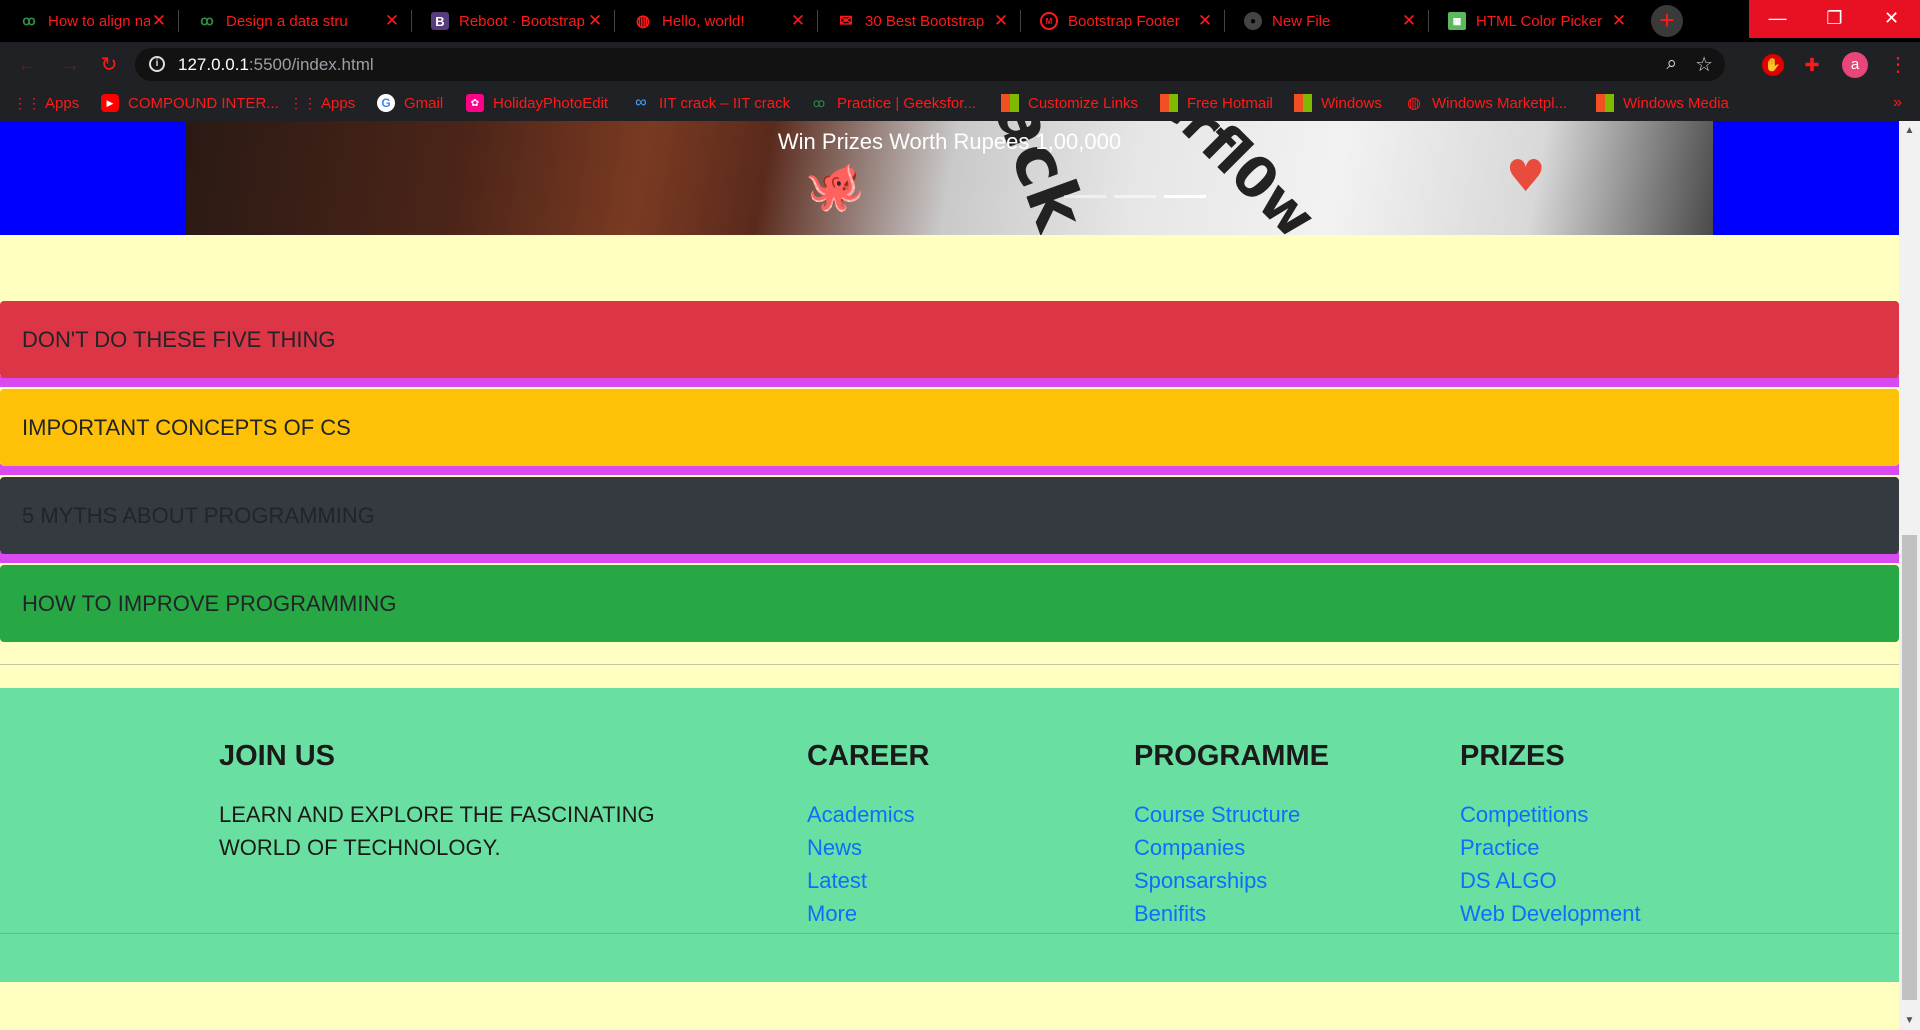  What do you see at coordinates (1217, 847) in the screenshot?
I see `footer-link-companies: Companies` at bounding box center [1217, 847].